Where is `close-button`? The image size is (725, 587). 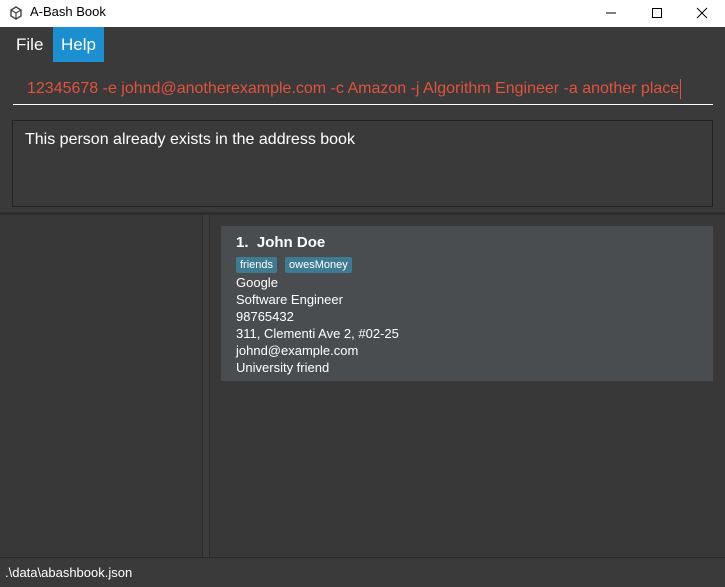 close-button is located at coordinates (702, 13).